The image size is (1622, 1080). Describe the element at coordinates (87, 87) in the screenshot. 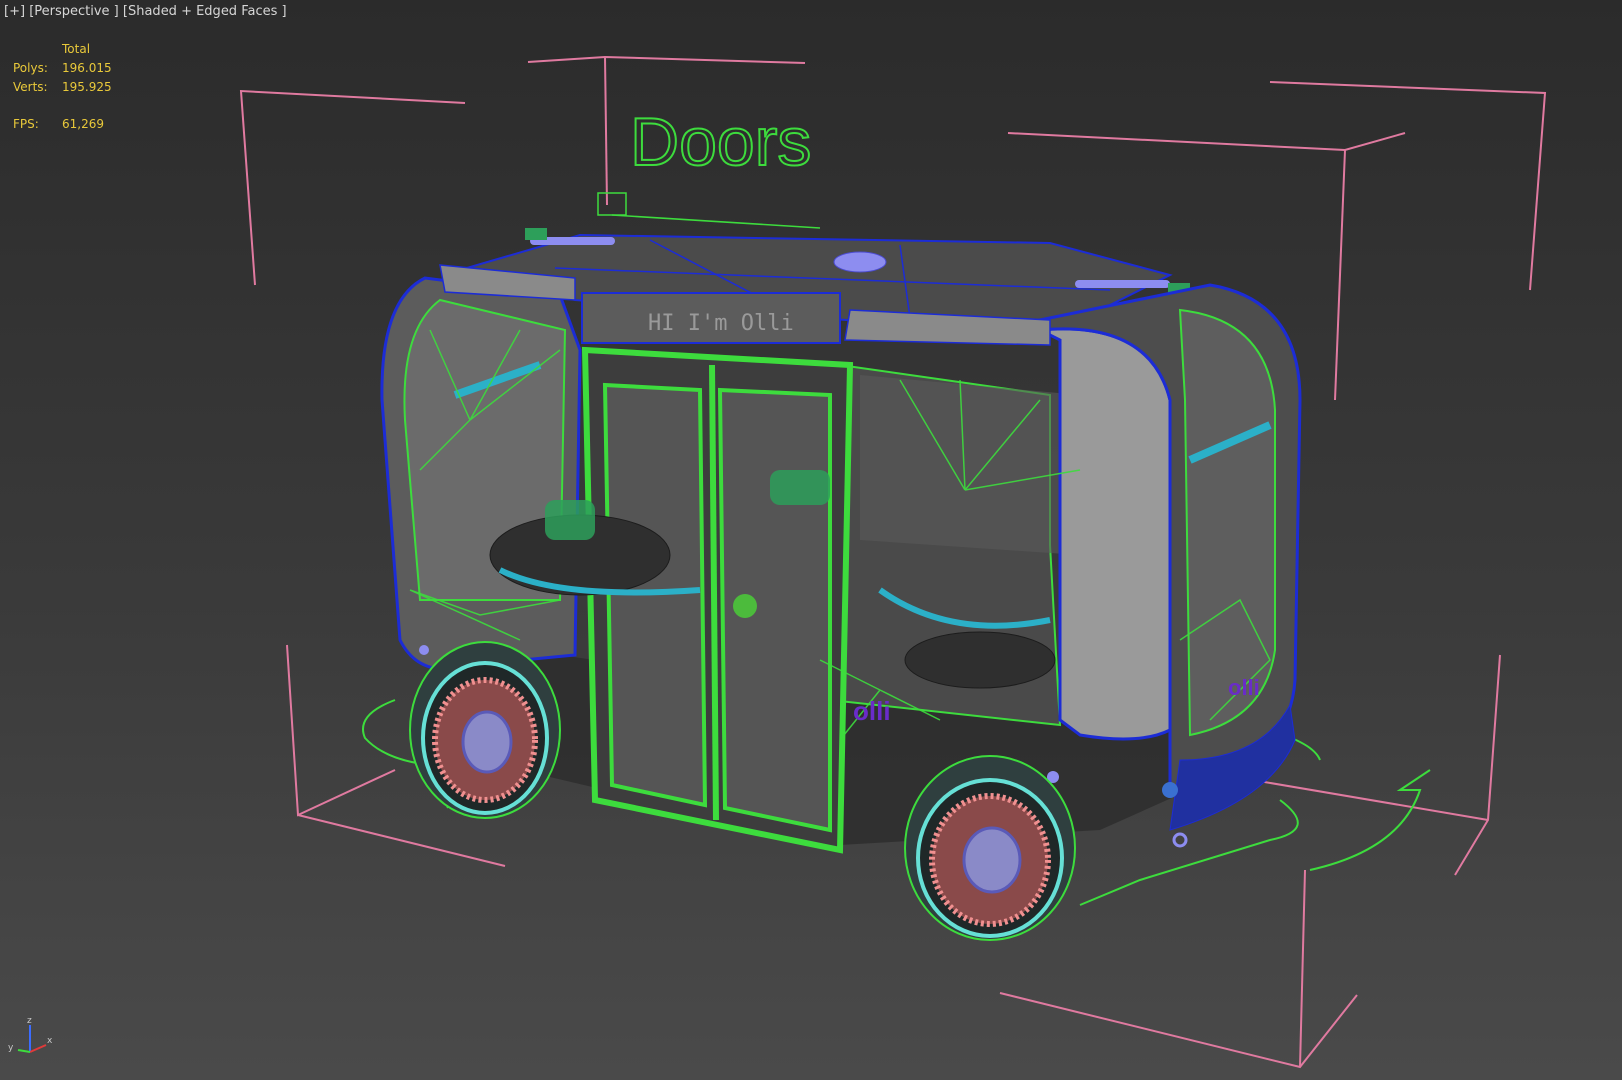

I see `verts-value: 195.925` at that location.